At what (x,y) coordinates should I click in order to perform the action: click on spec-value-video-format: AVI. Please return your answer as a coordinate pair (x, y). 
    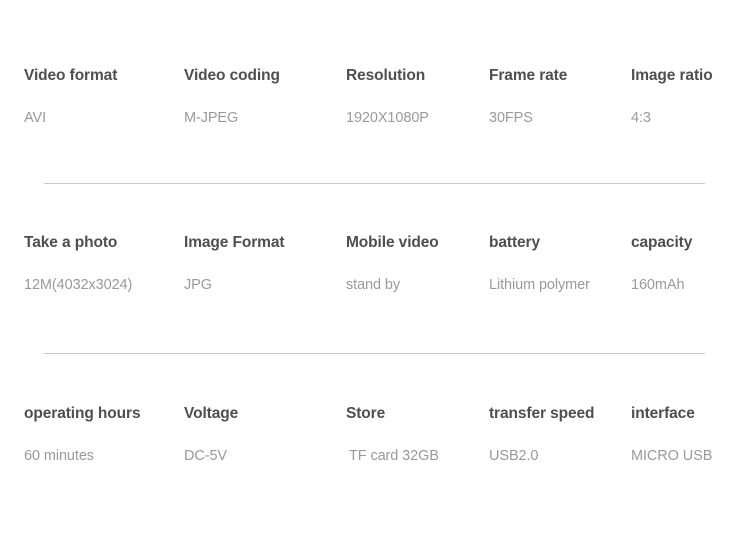
    Looking at the image, I should click on (35, 118).